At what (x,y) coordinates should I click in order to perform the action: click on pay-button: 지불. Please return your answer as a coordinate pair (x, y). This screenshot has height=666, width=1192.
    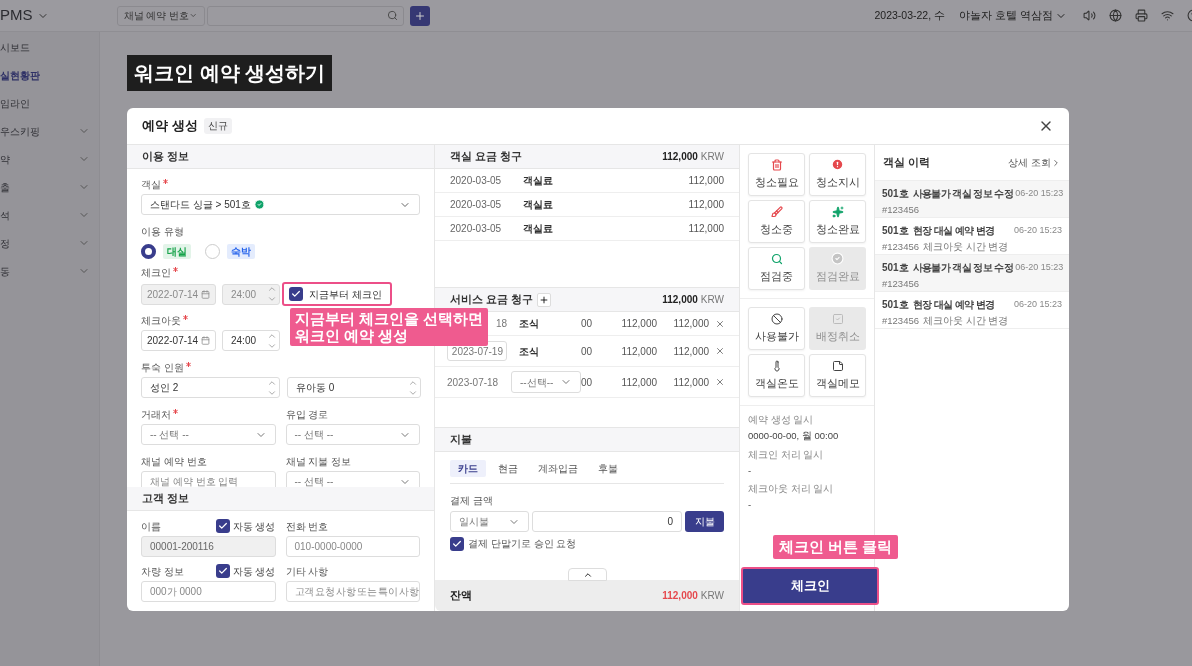
    Looking at the image, I should click on (704, 521).